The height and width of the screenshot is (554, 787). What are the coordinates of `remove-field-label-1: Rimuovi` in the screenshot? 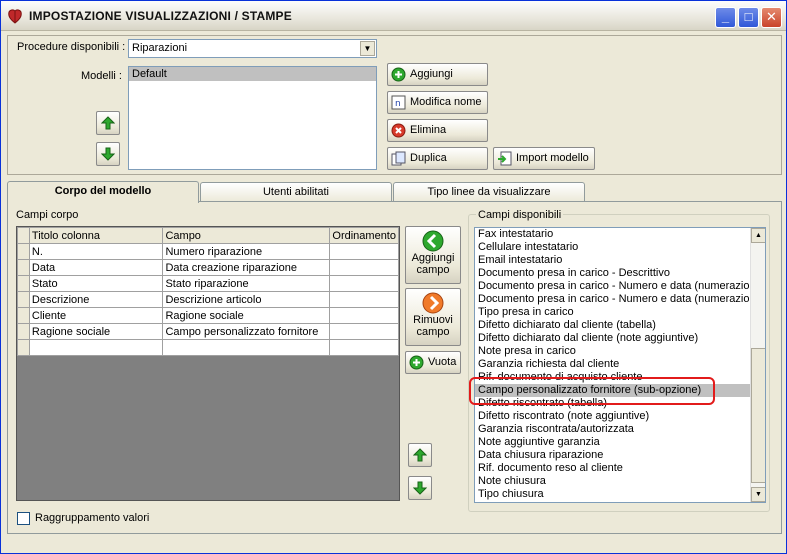 It's located at (433, 320).